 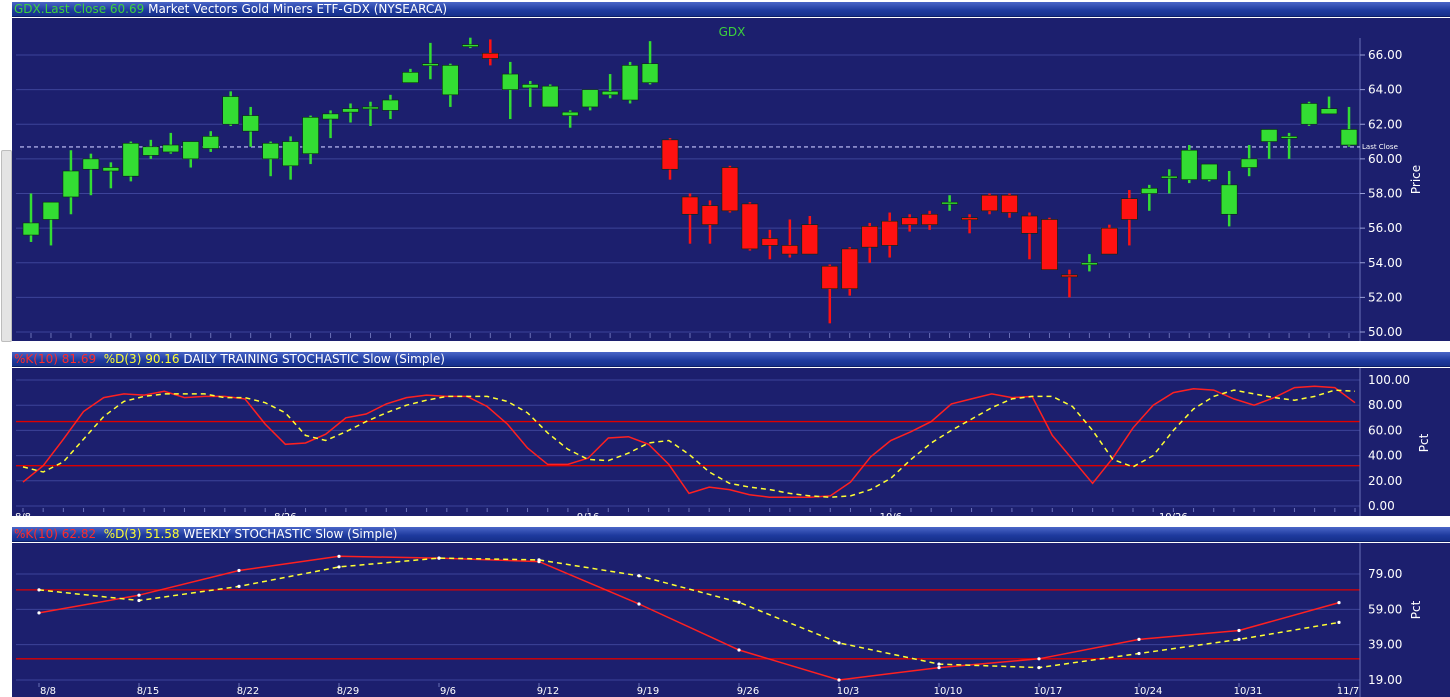 I want to click on price-tick-label: 62.00, so click(x=1385, y=124).